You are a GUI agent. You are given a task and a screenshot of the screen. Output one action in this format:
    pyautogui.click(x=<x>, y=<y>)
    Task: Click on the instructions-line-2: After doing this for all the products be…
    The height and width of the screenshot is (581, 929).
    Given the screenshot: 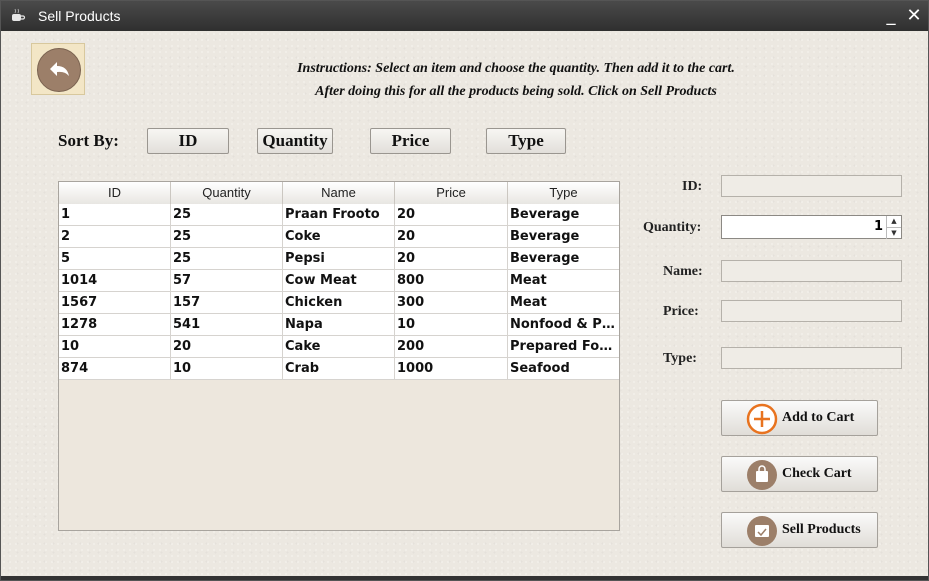 What is the action you would take?
    pyautogui.click(x=516, y=91)
    